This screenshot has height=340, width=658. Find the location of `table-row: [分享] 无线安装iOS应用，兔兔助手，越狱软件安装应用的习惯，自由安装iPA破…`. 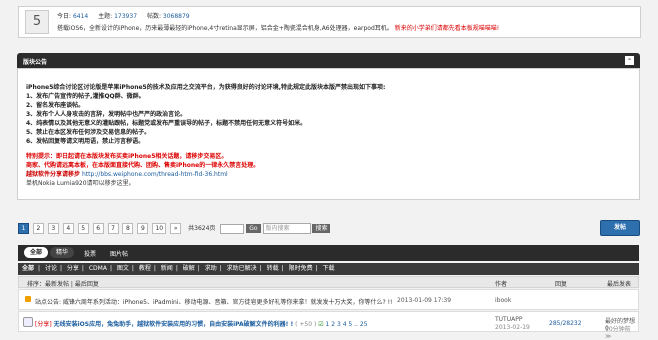

table-row: [分享] 无线安装iOS应用，兔兔助手，越狱软件安装应用的习惯，自由安装iPA破… is located at coordinates (328, 325).